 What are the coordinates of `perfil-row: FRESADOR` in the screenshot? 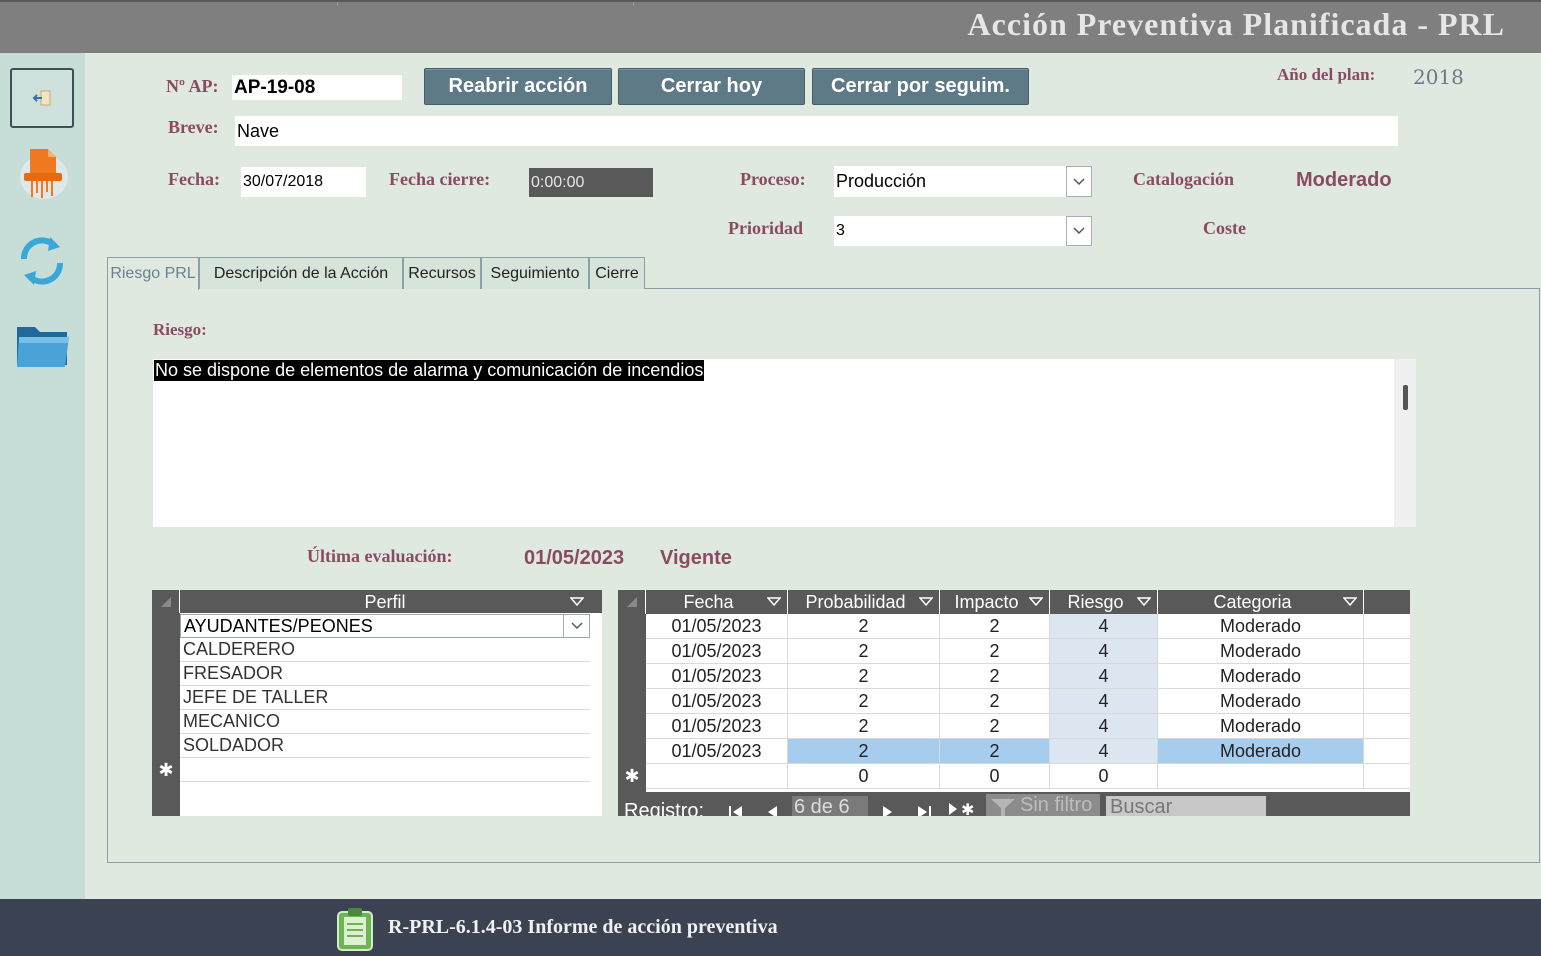 It's located at (385, 674).